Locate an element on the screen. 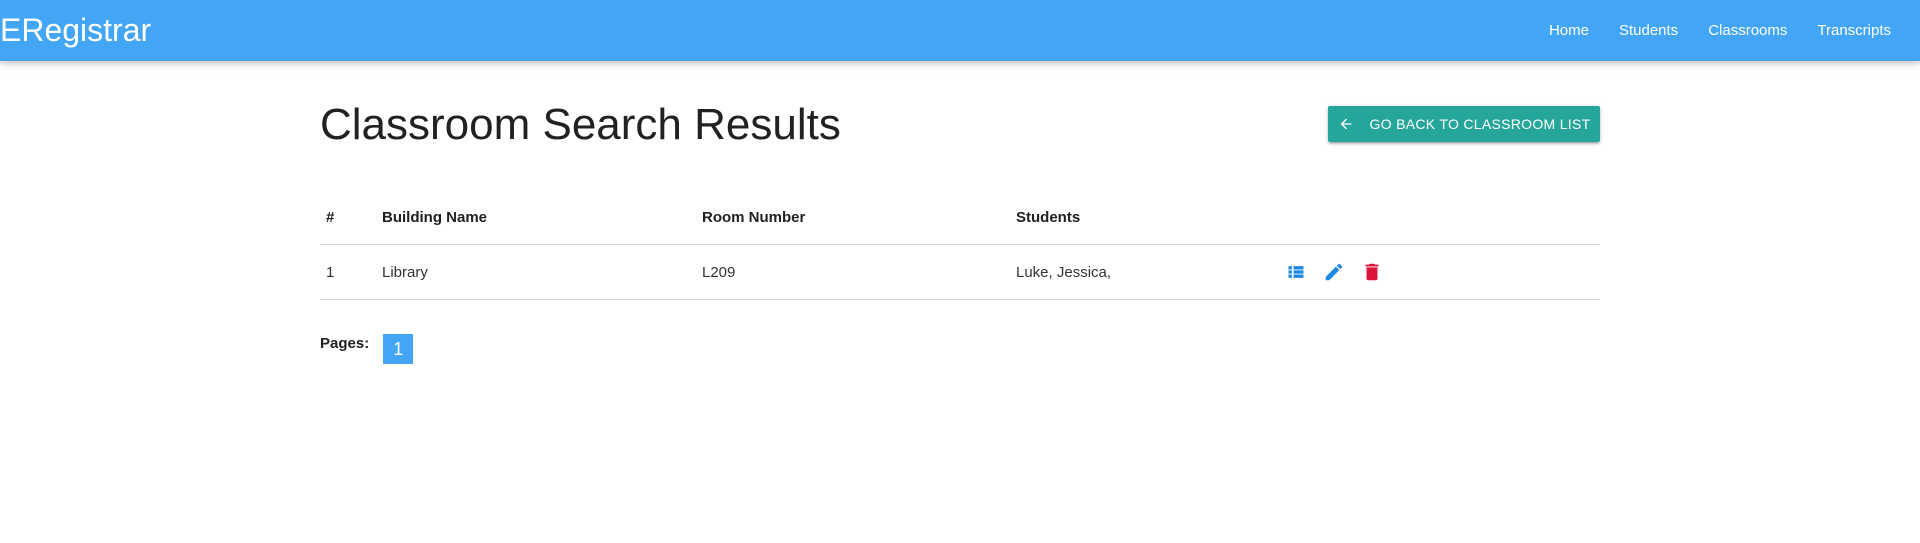  back-to-classroom-list-button: GO BACK TO CLASSROOM LIST is located at coordinates (1464, 124).